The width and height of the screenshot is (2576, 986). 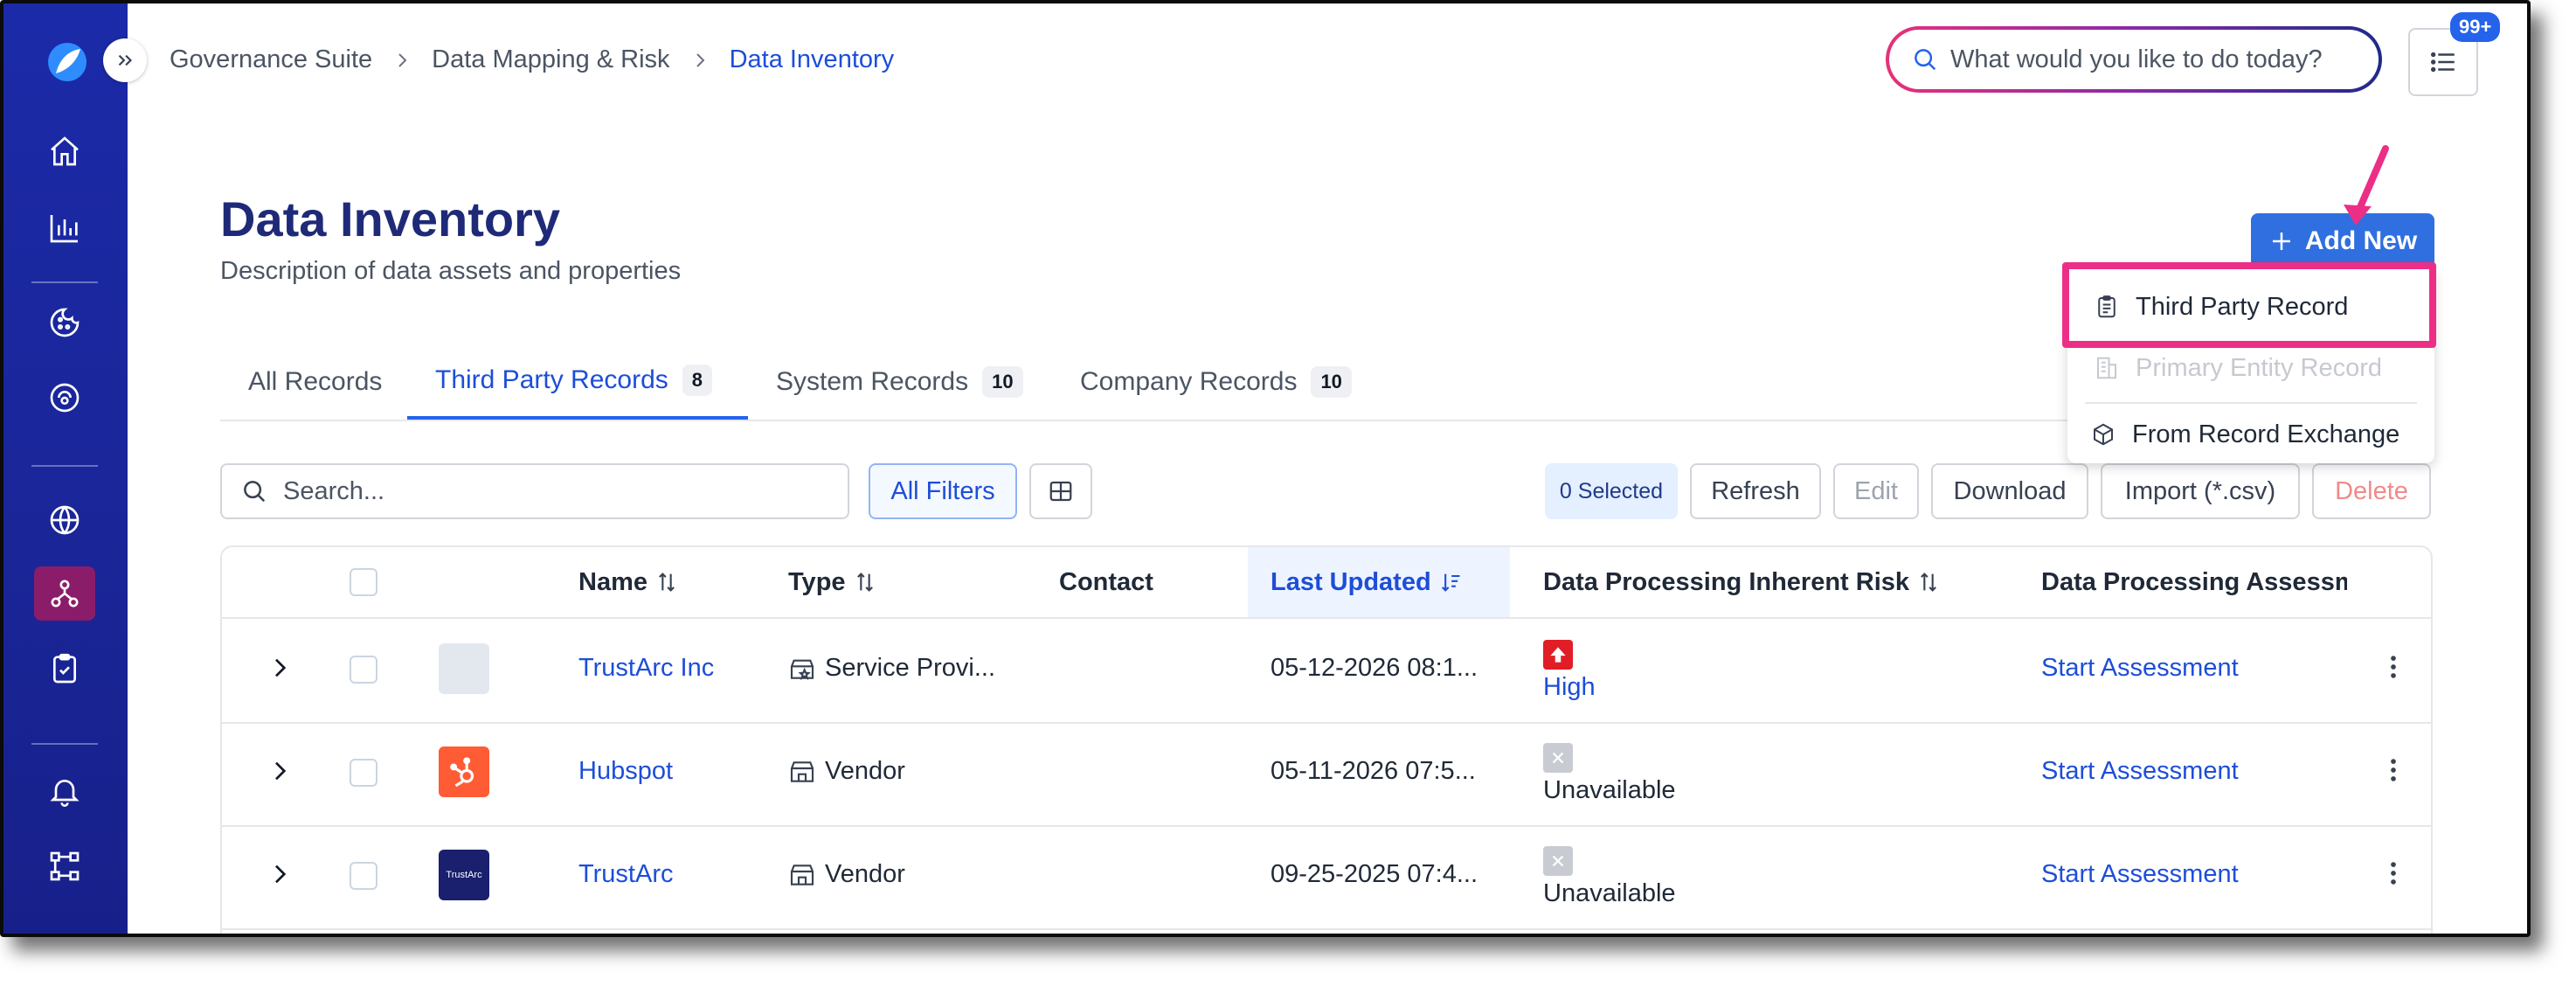 I want to click on record-name-link: TrustArc Inc, so click(x=646, y=669).